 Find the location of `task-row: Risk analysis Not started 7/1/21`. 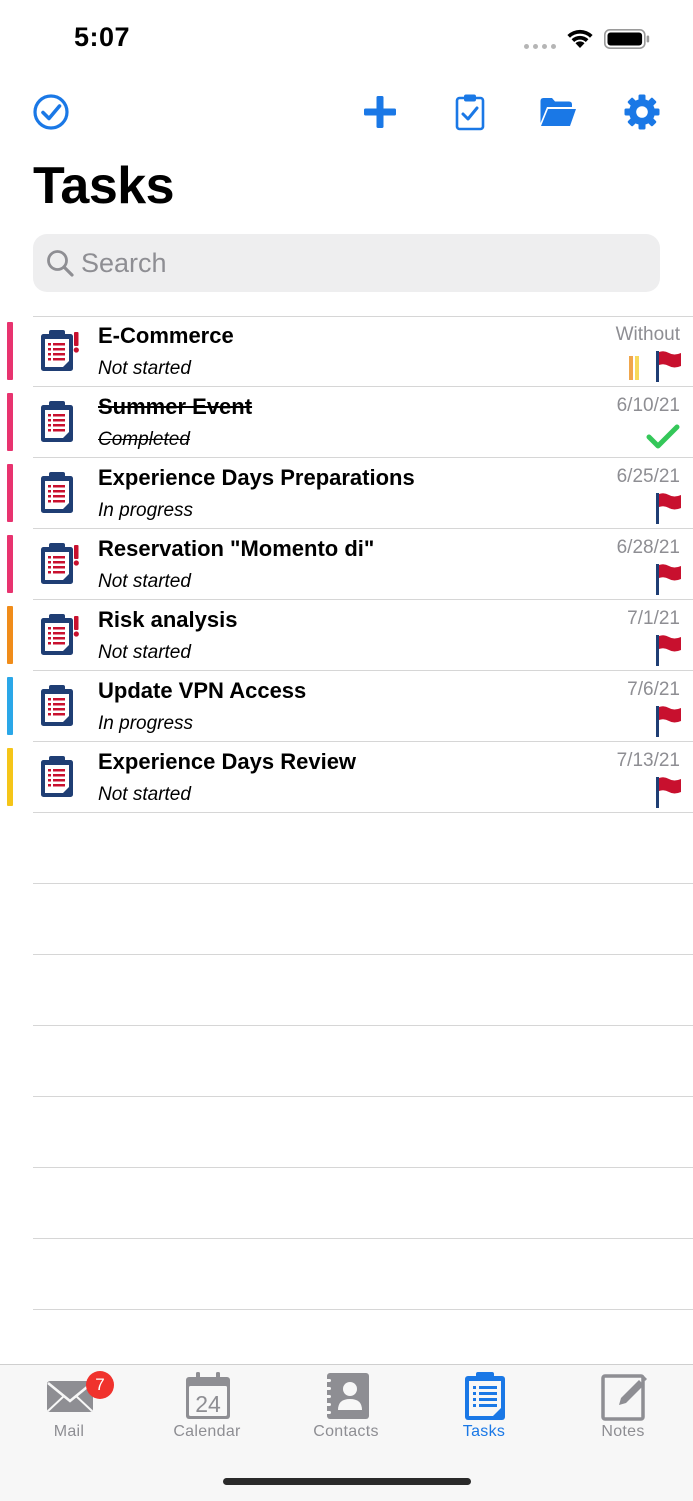

task-row: Risk analysis Not started 7/1/21 is located at coordinates (346, 635).